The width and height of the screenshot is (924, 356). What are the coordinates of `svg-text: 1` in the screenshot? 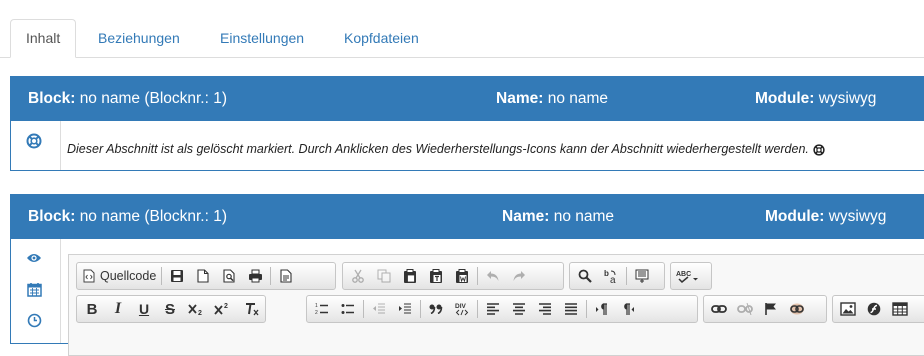 It's located at (316, 306).